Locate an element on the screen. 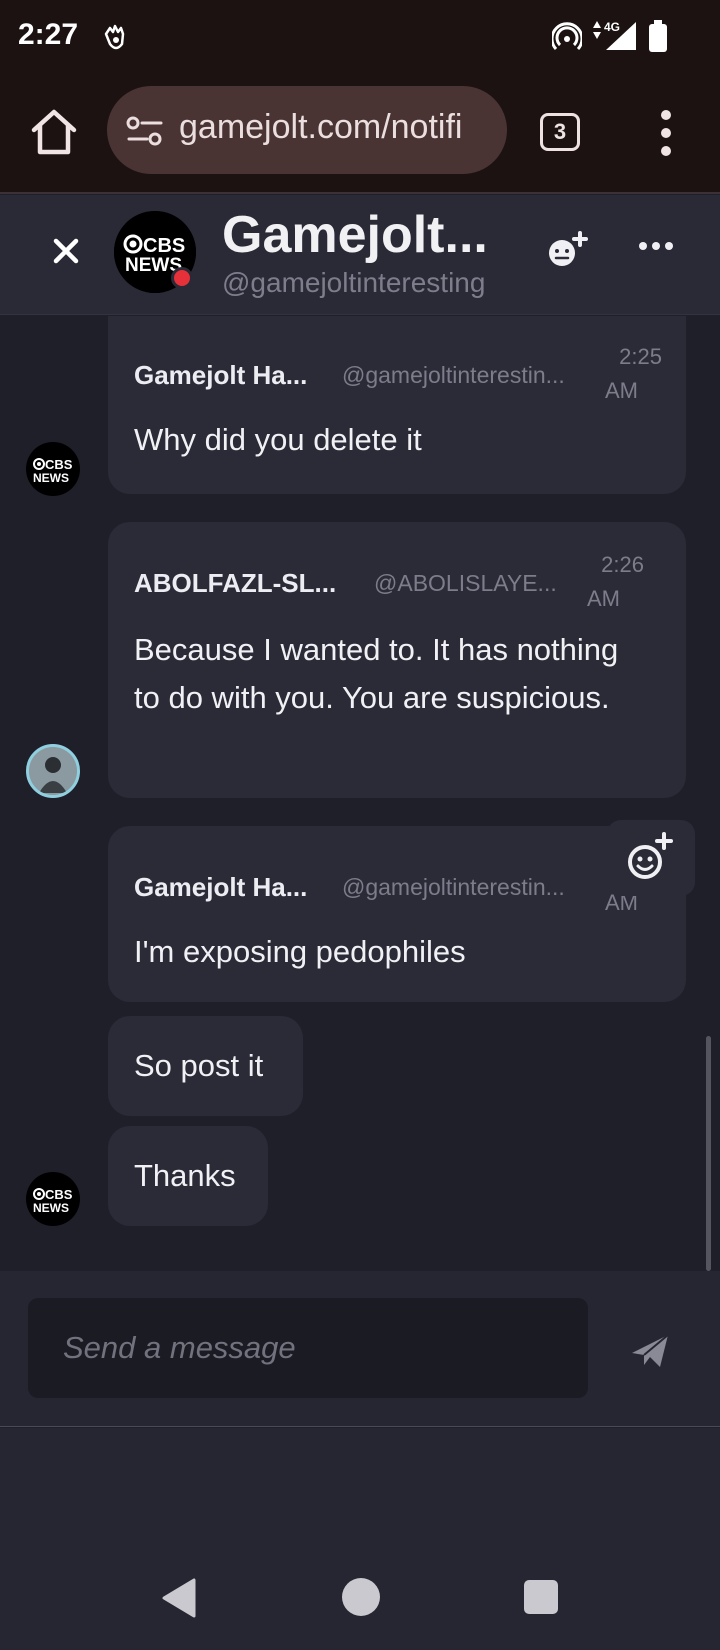 This screenshot has height=1650, width=720. back-icon is located at coordinates (178, 1598).